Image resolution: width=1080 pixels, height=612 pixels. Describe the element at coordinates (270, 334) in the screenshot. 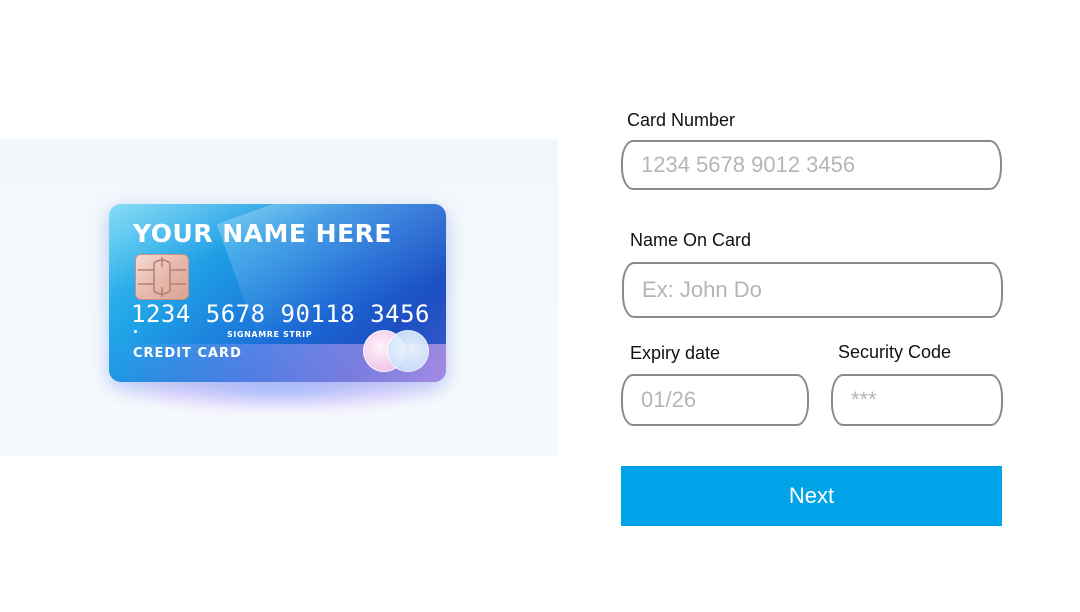

I see `signature-strip-text: SIGNAMRE STRIP` at that location.